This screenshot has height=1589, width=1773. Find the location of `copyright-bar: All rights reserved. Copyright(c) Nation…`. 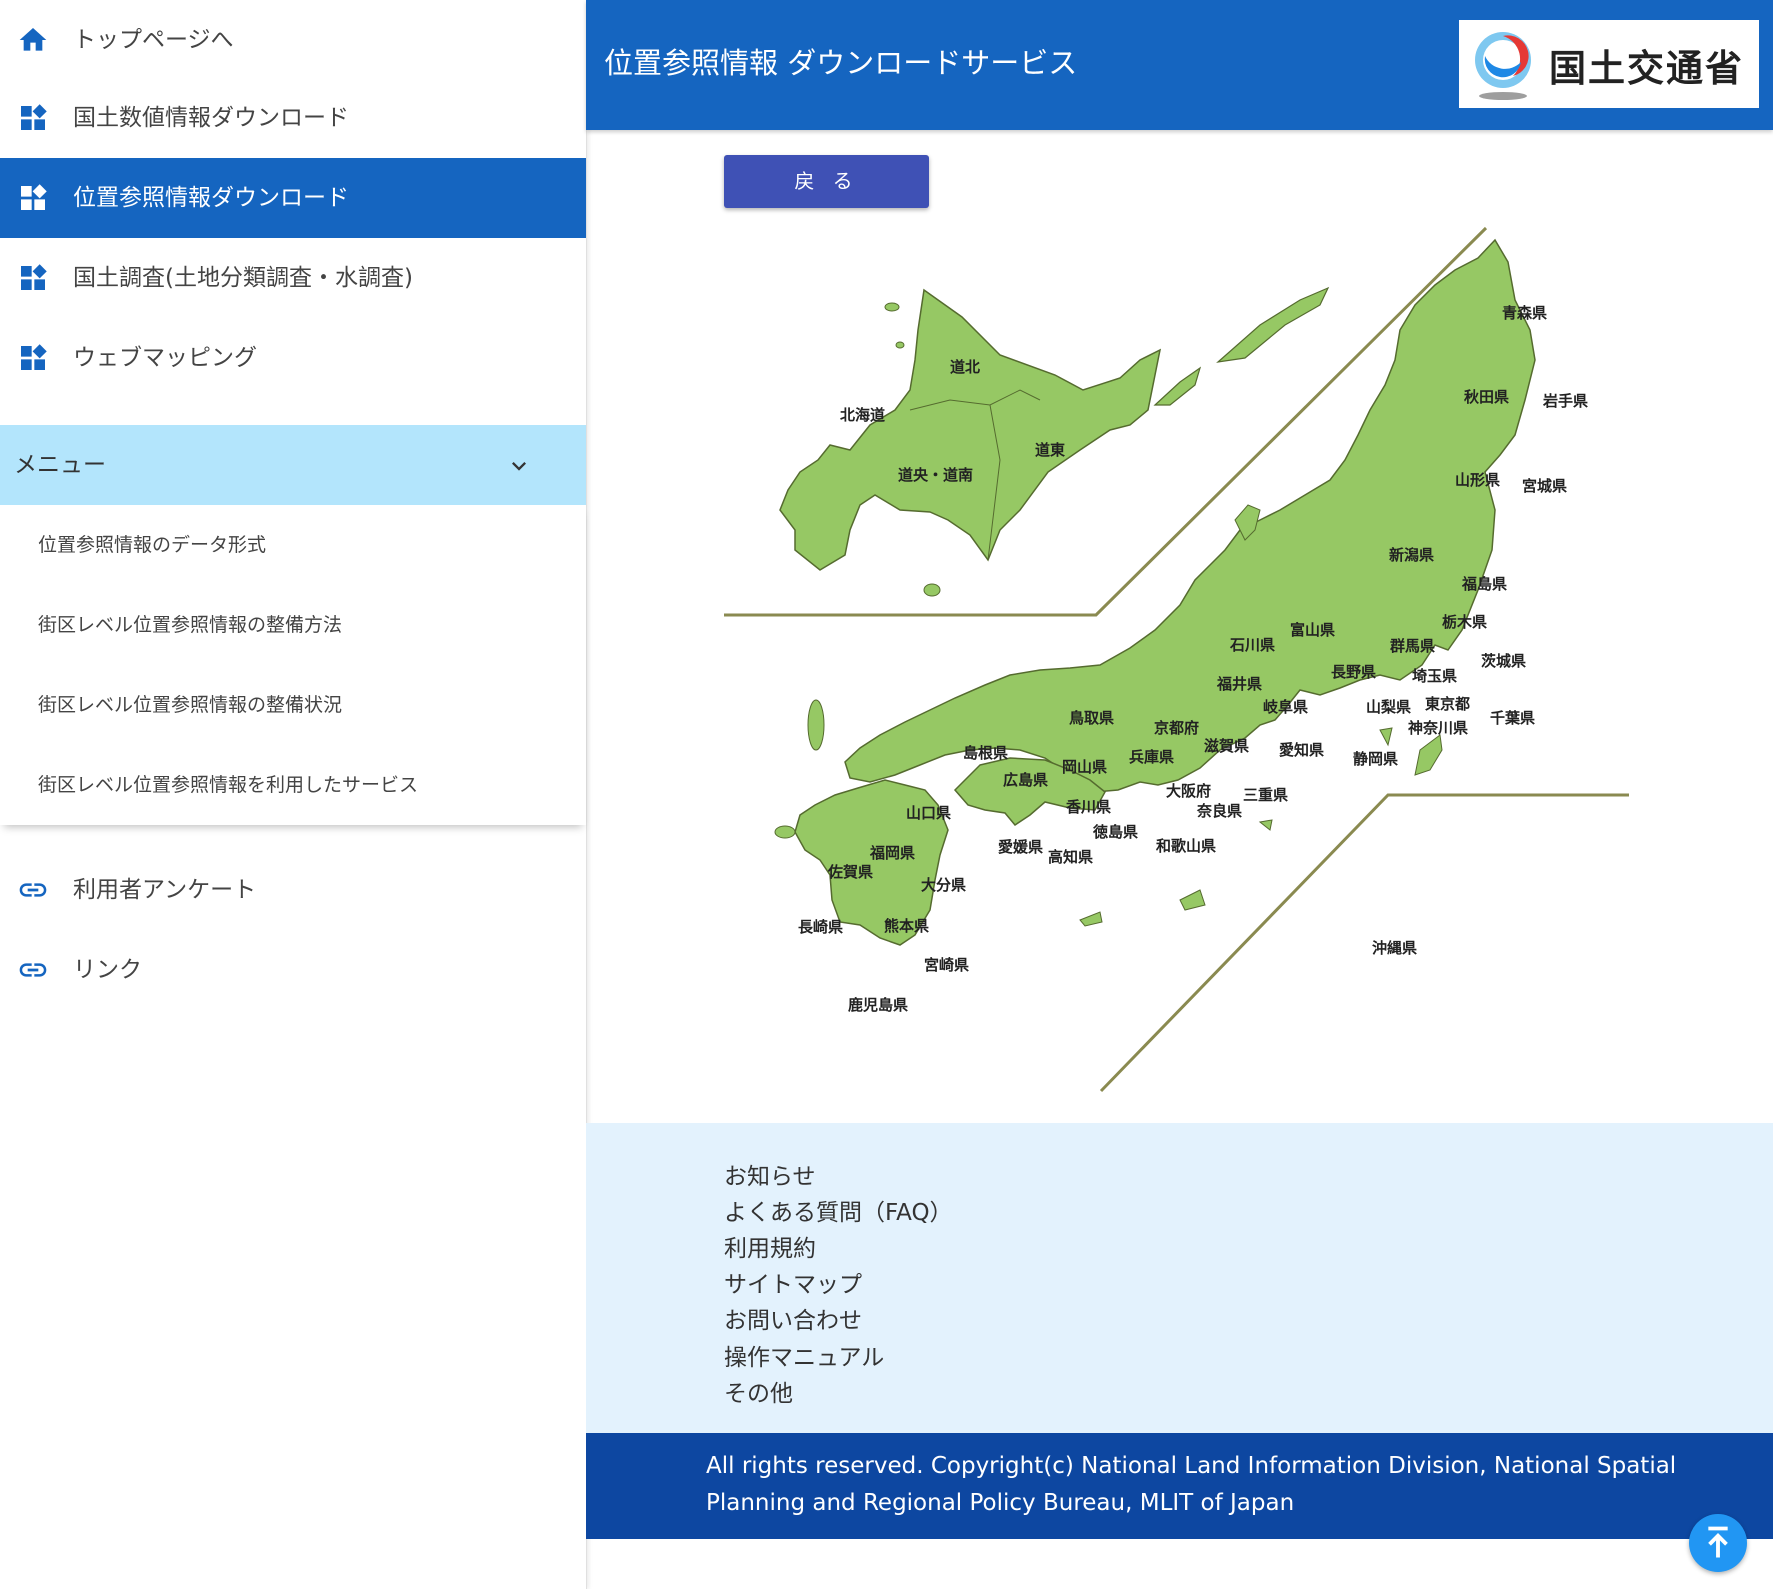

copyright-bar: All rights reserved. Copyright(c) Nation… is located at coordinates (1179, 1486).